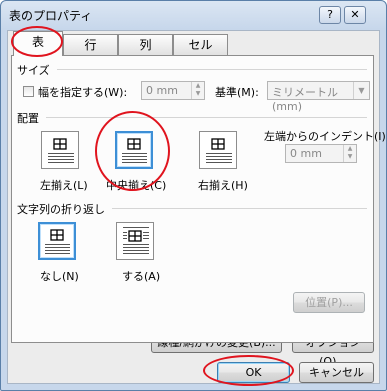 The width and height of the screenshot is (387, 391). Describe the element at coordinates (325, 136) in the screenshot. I see `indent-label: 左端からのインデント(I):` at that location.